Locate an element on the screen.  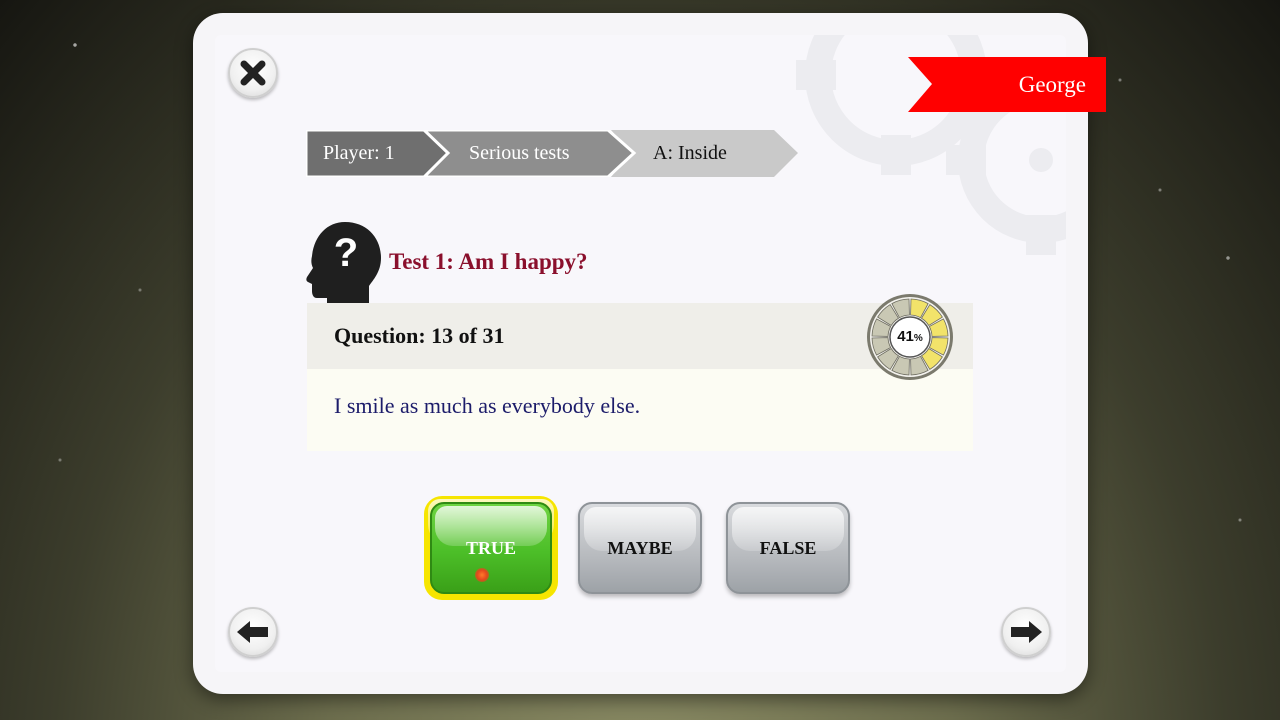
arrow-right-icon is located at coordinates (1026, 632).